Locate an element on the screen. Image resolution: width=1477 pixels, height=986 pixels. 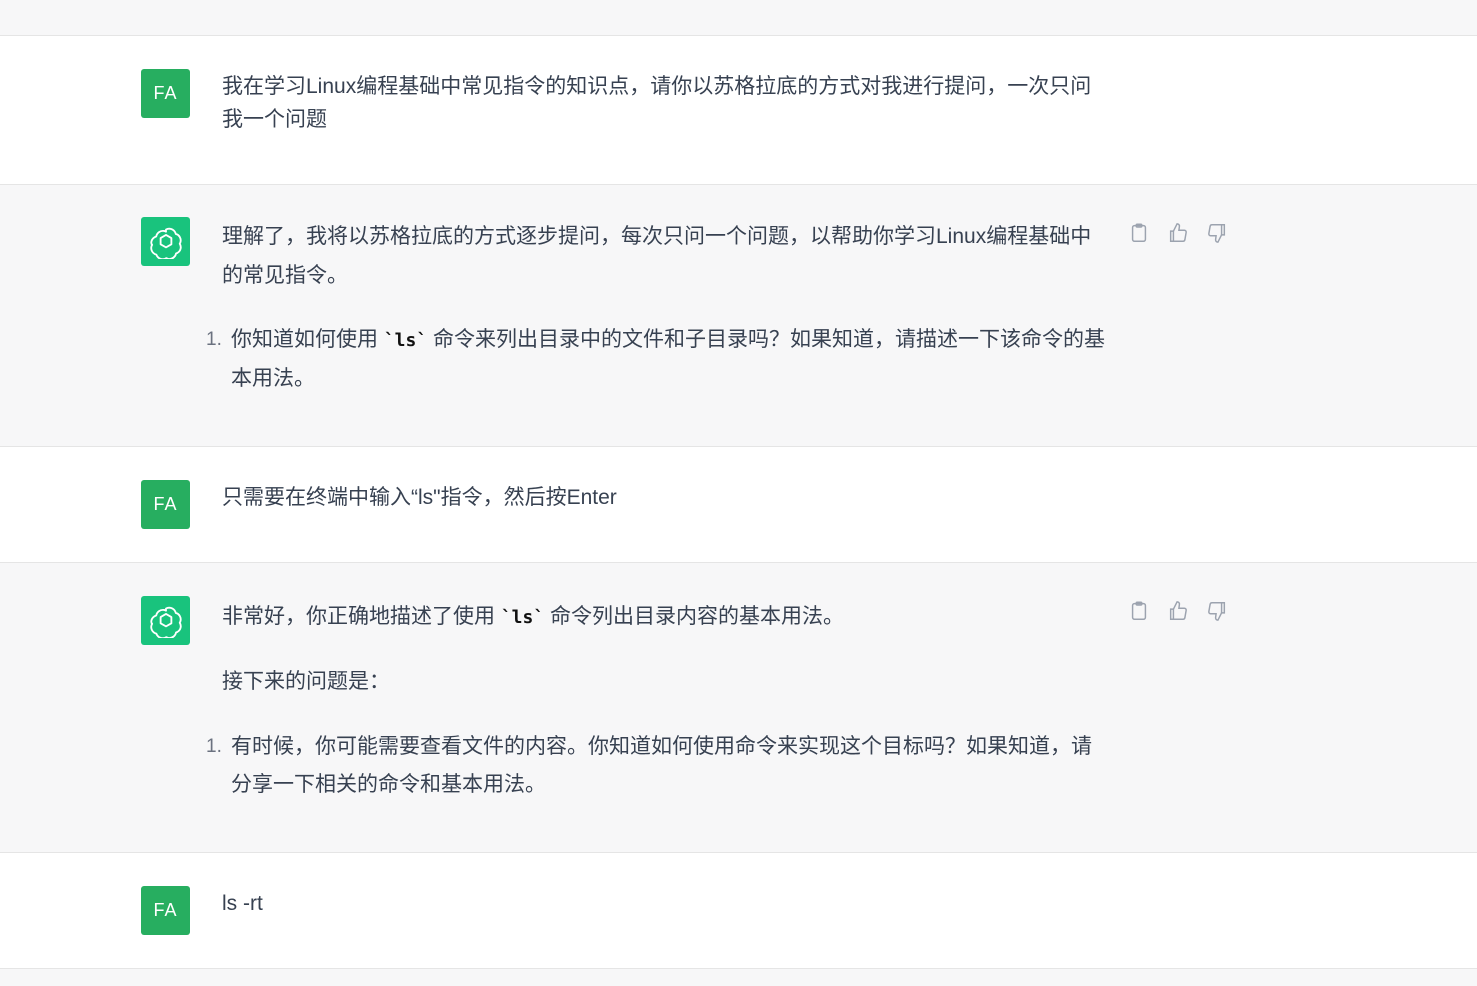
message-body: 非常好，你正确地描述了使用 `ls` 命令列出目录内容的基本用法。 is located at coordinates (667, 617).